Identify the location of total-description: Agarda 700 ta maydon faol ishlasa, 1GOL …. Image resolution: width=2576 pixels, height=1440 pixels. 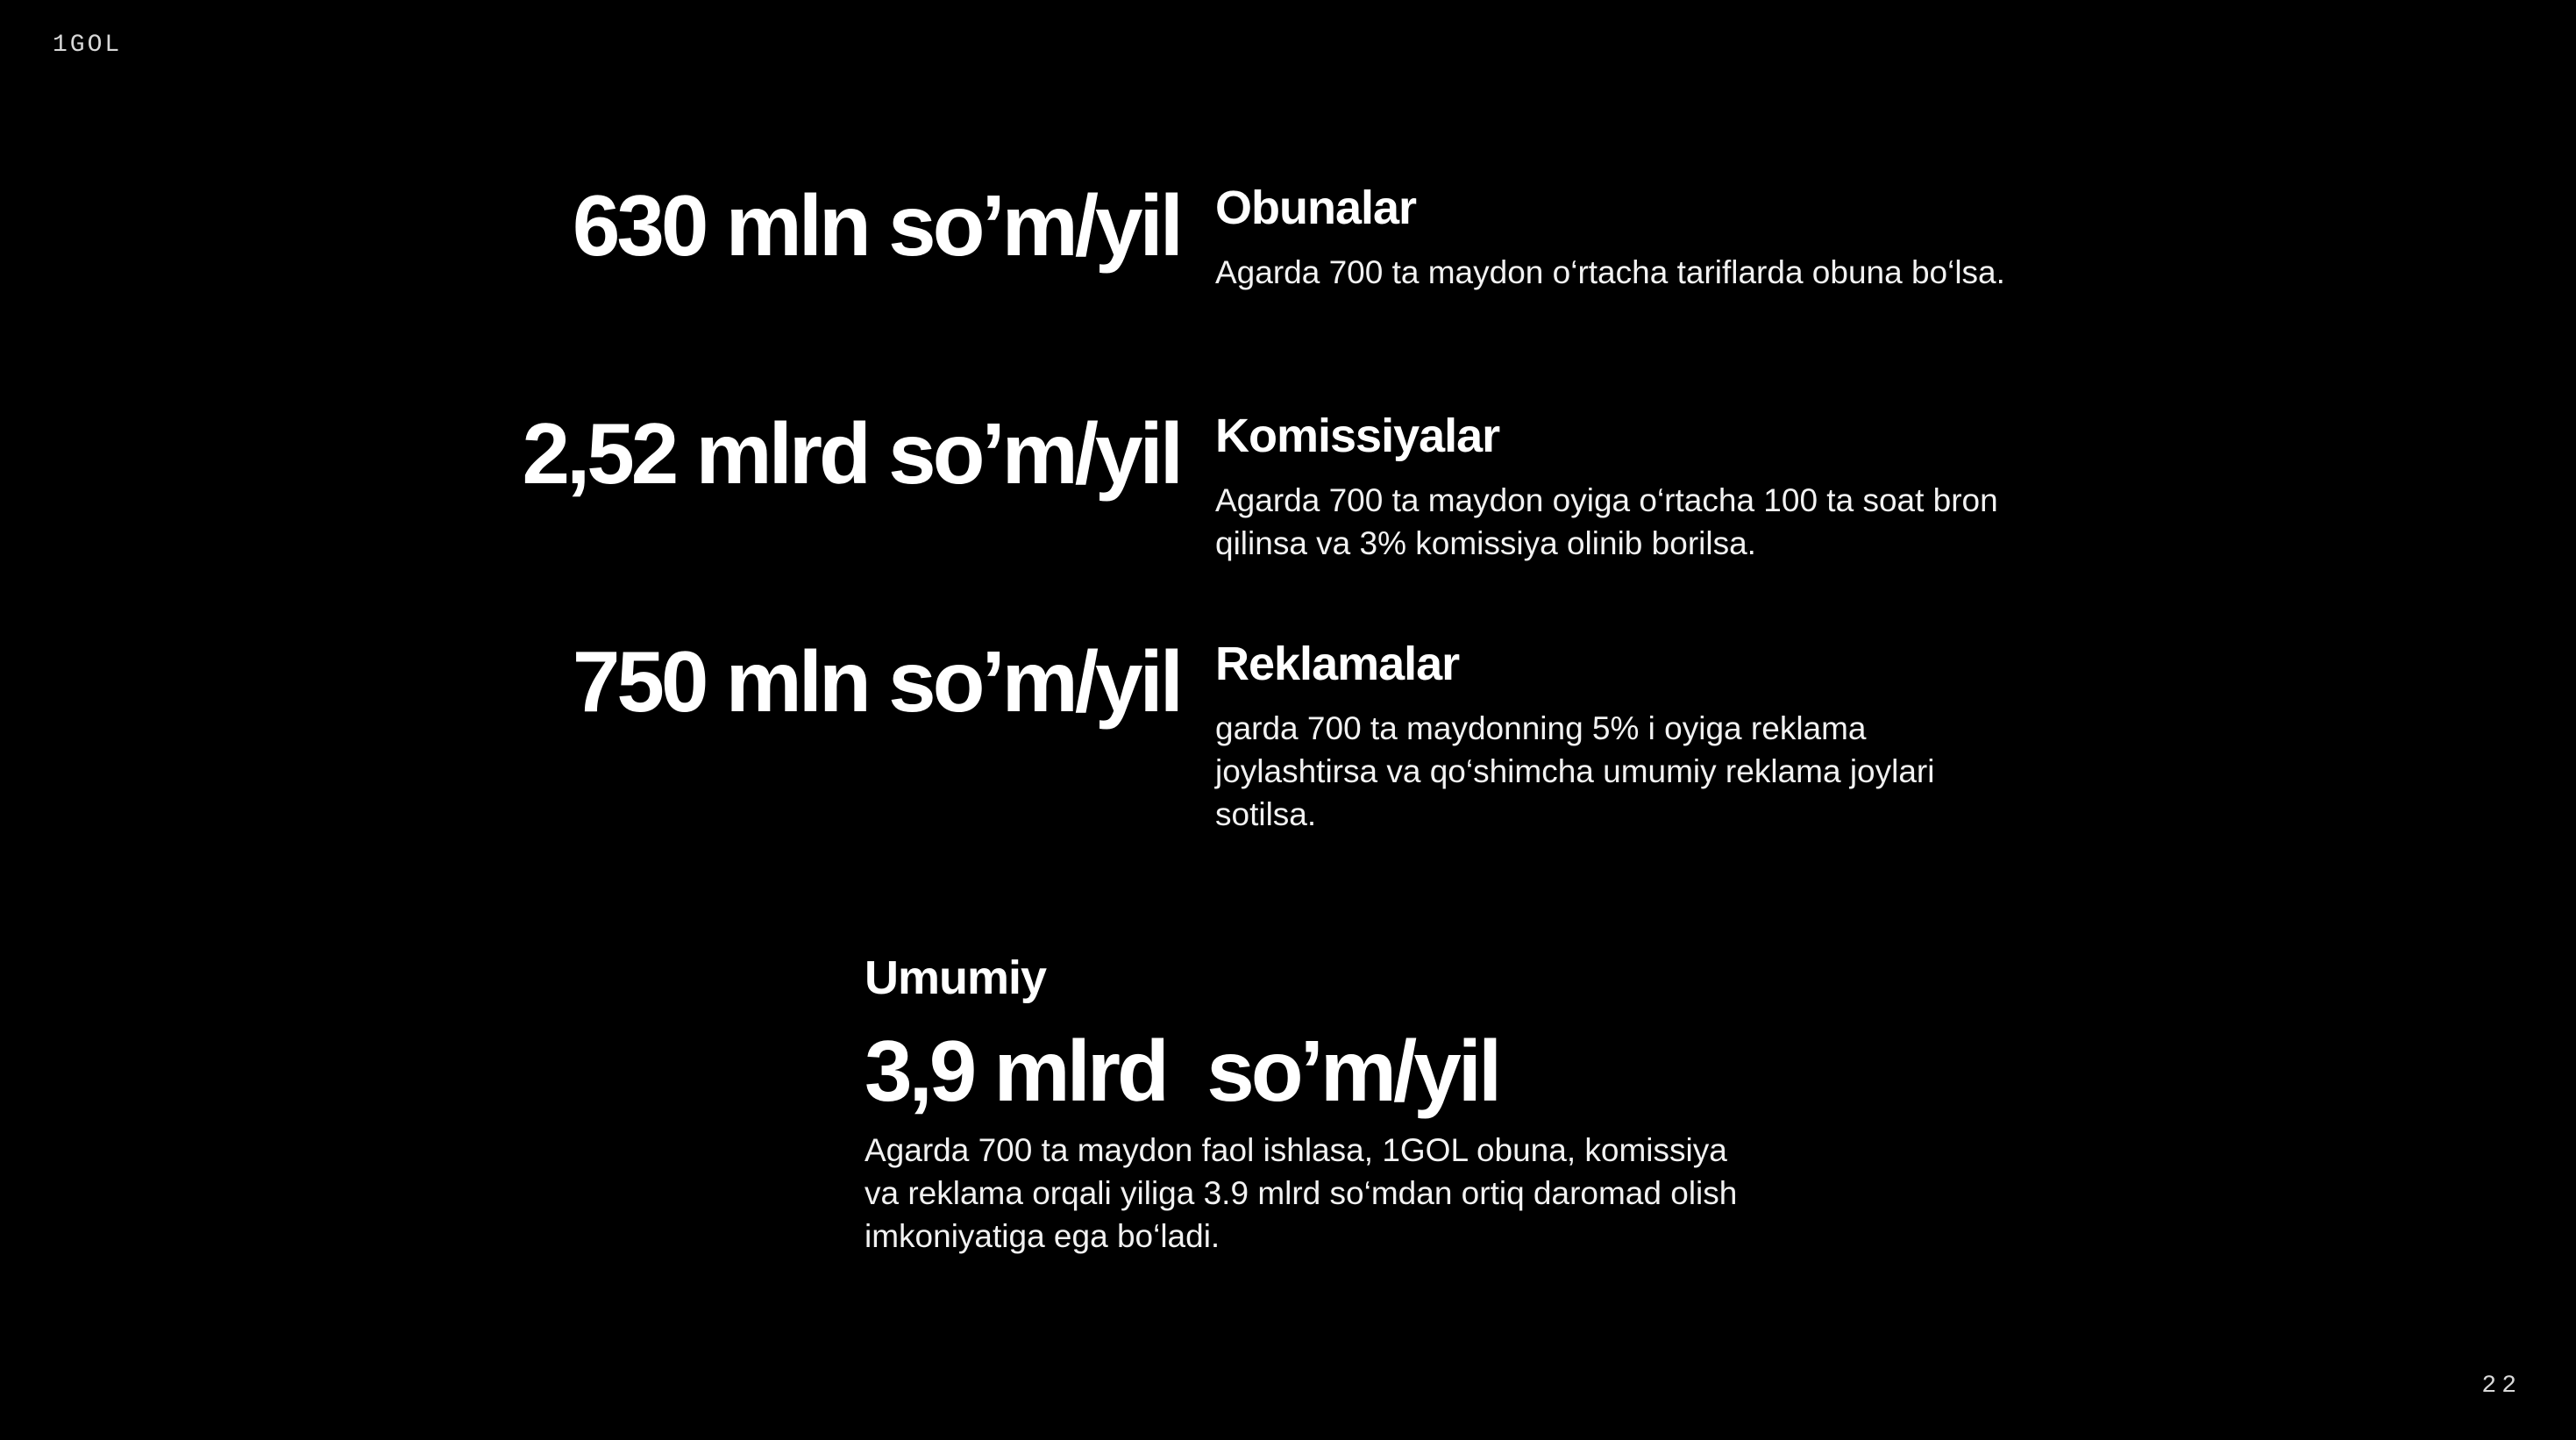
(1301, 1193).